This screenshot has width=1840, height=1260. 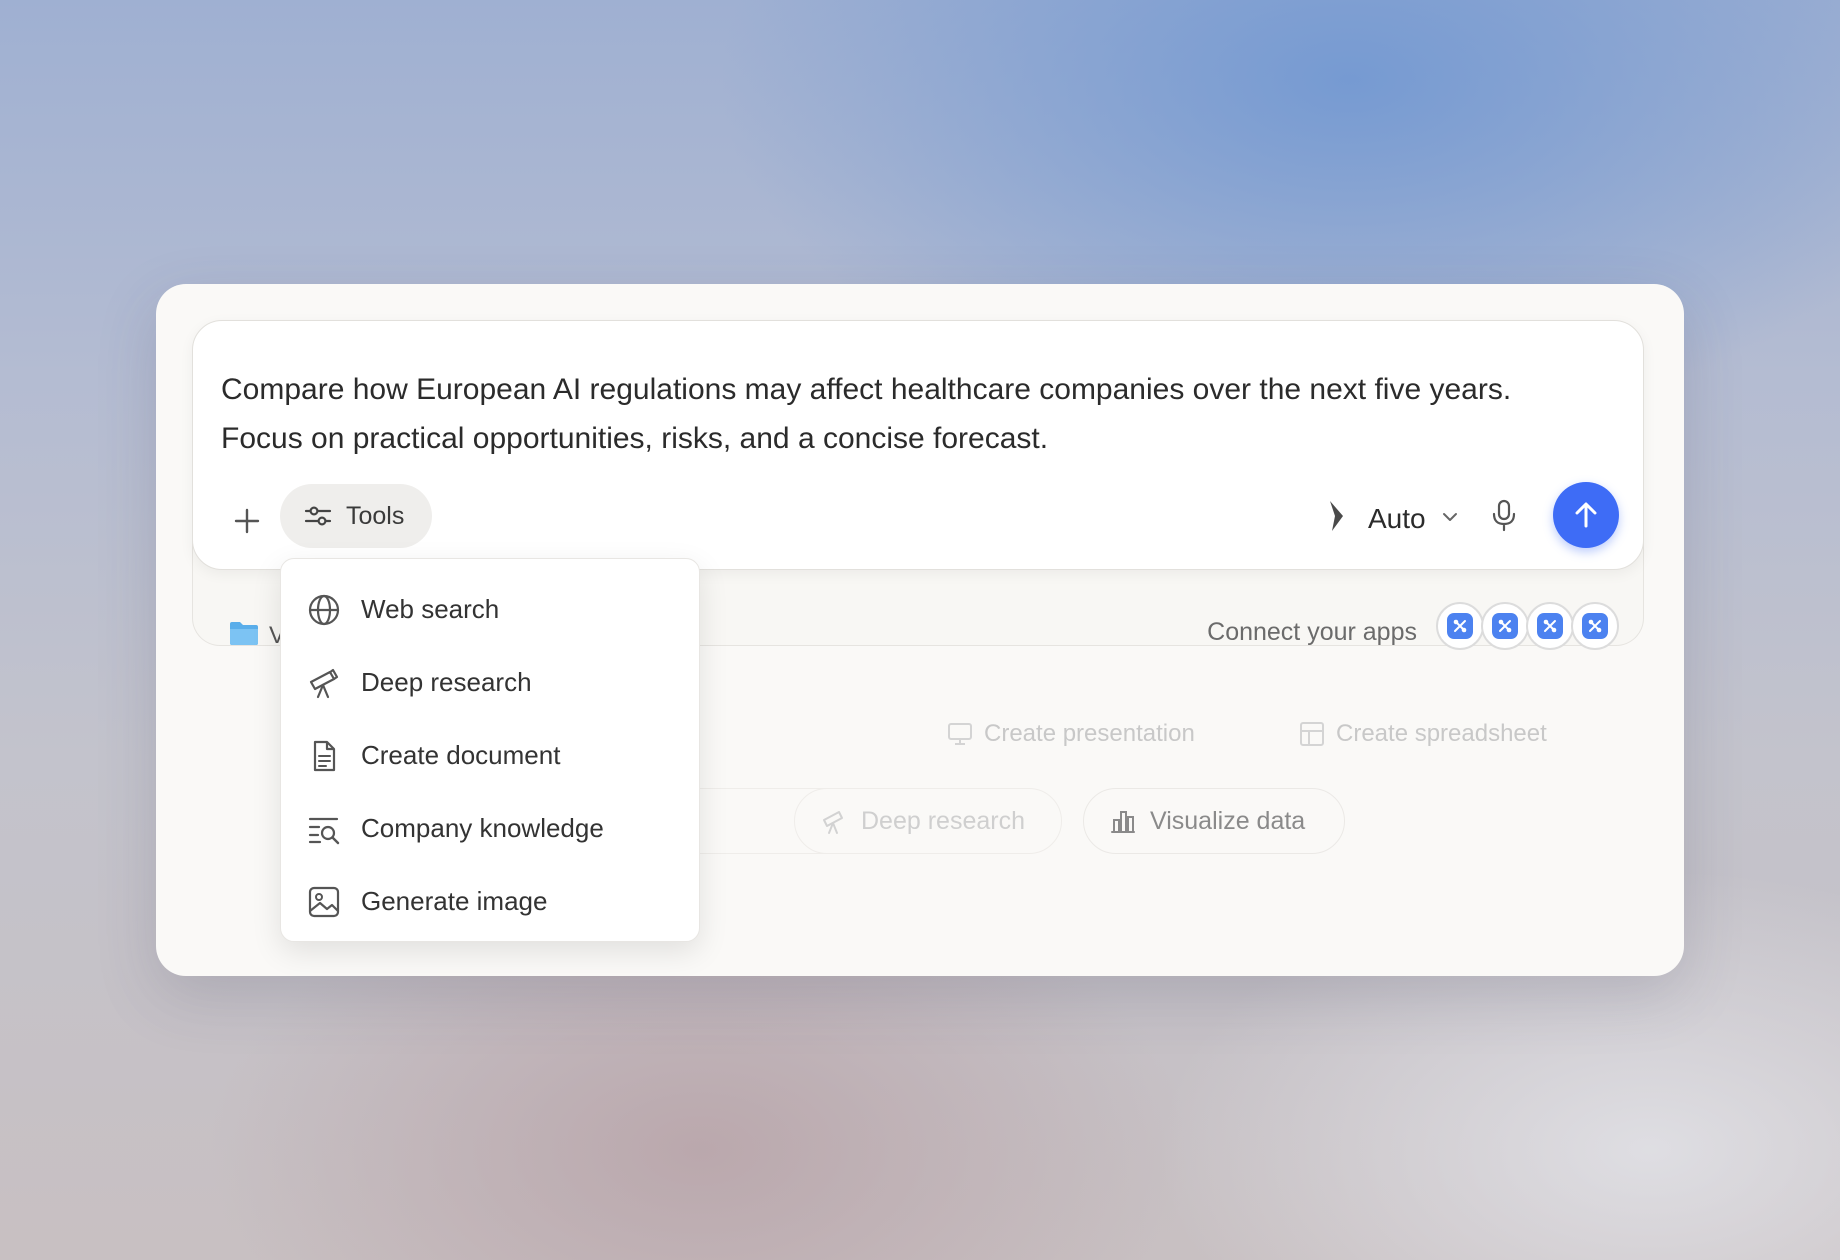 I want to click on tools-label: Tools, so click(x=375, y=515).